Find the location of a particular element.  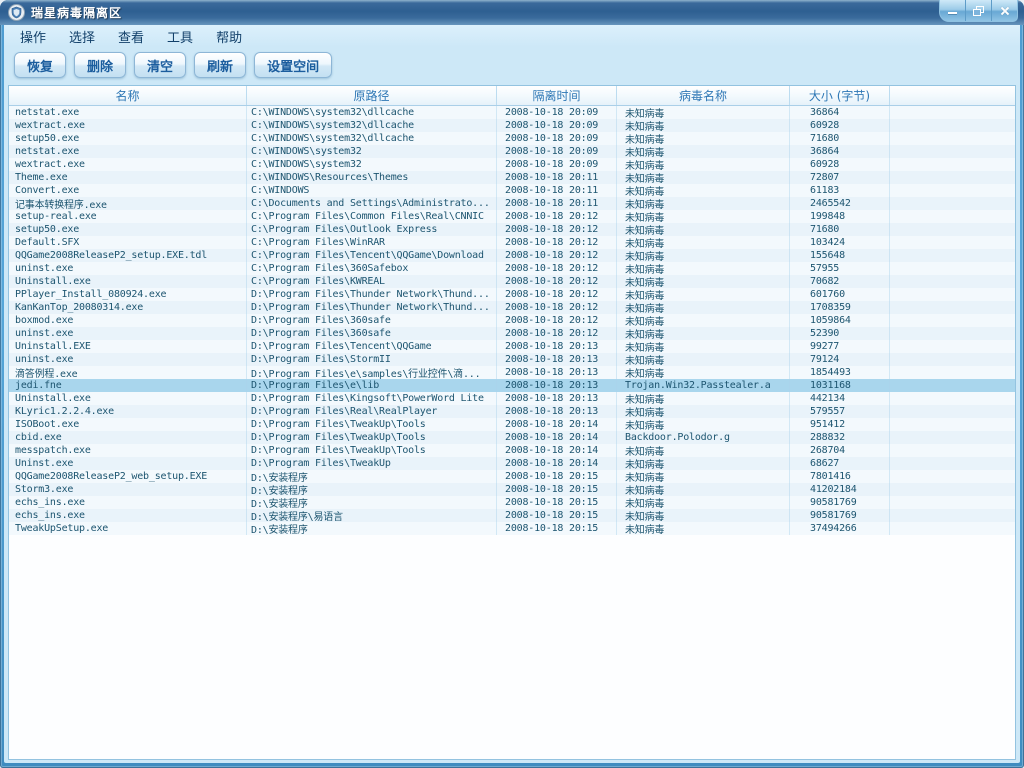

cell-size: 601760 is located at coordinates (840, 294).